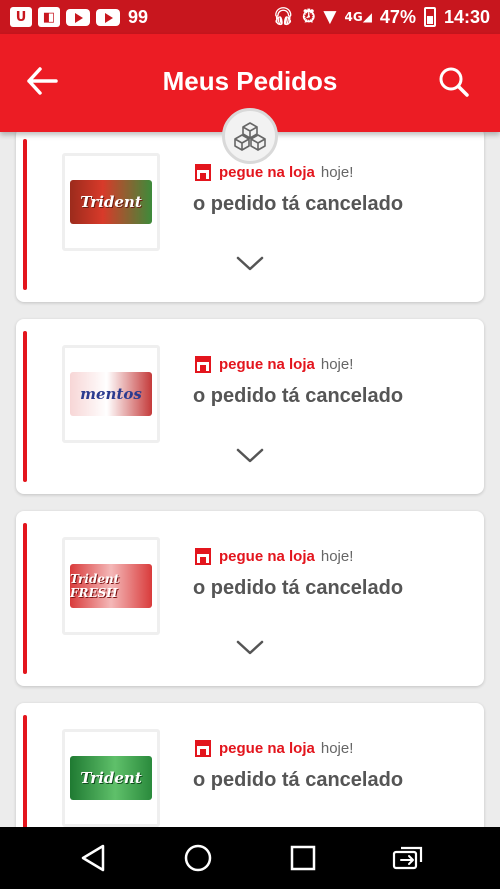 The width and height of the screenshot is (500, 889). What do you see at coordinates (466, 16) in the screenshot?
I see `clock: 14:30` at bounding box center [466, 16].